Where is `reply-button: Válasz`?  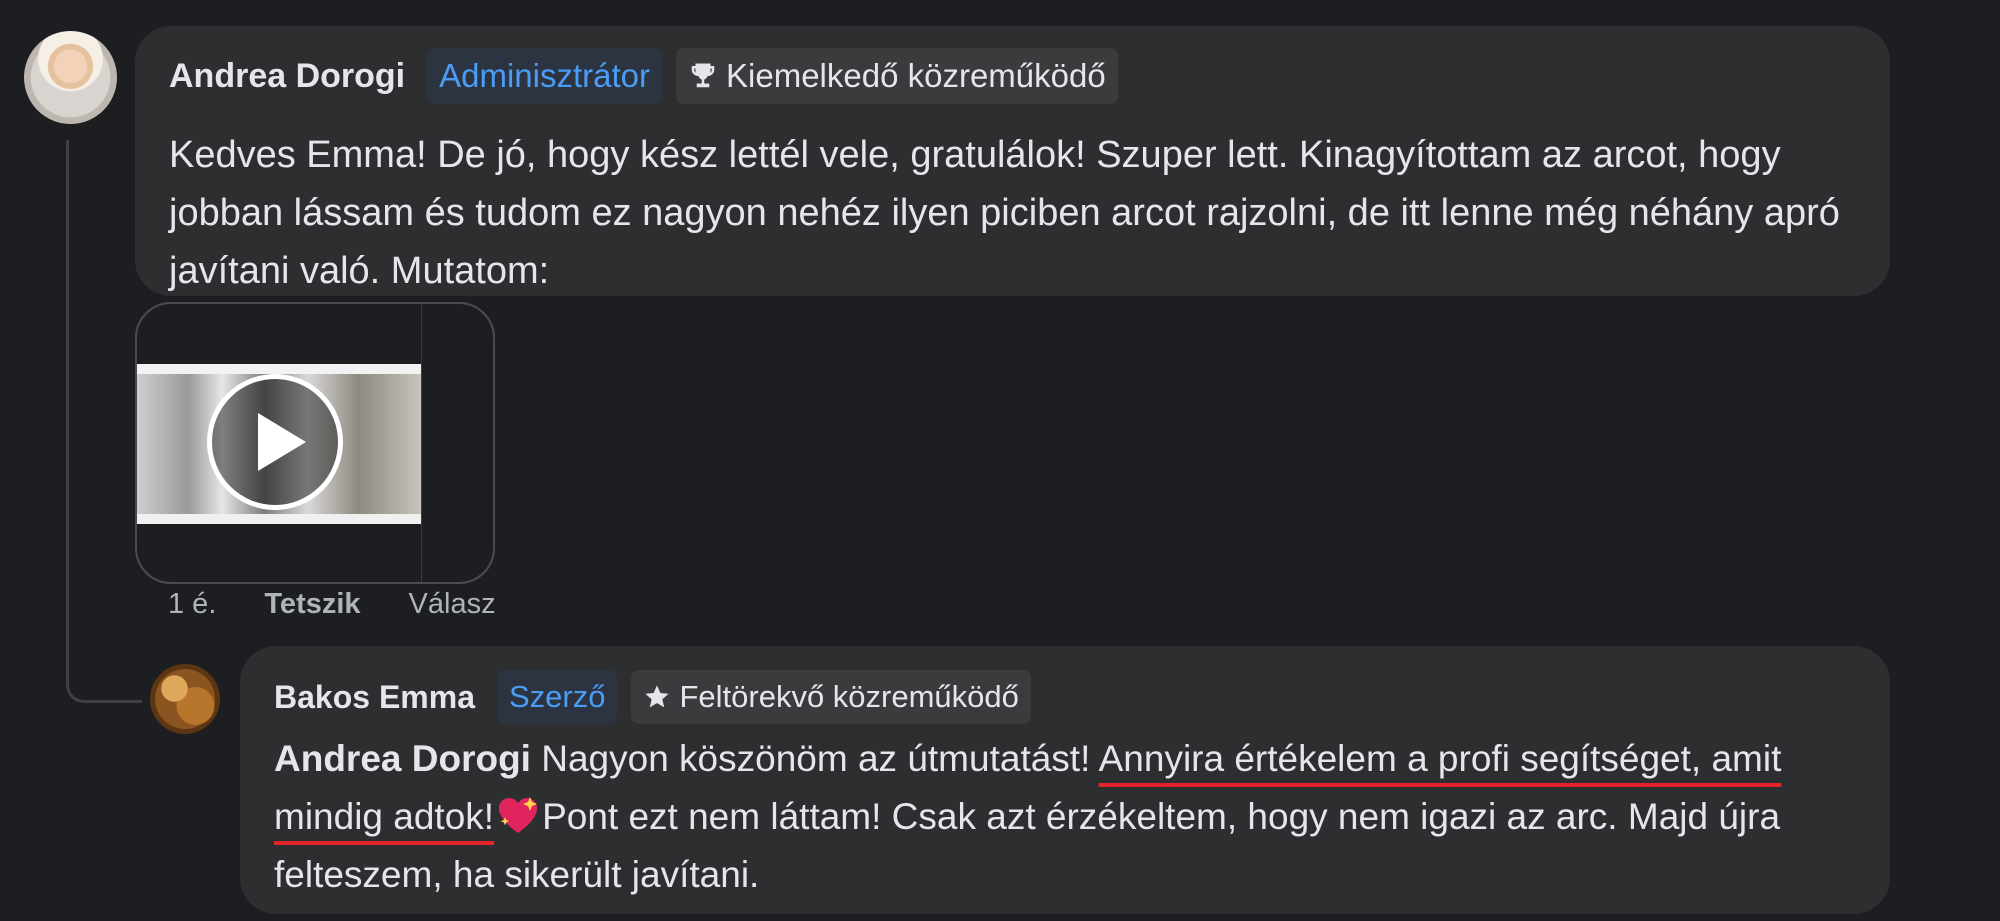
reply-button: Válasz is located at coordinates (452, 604).